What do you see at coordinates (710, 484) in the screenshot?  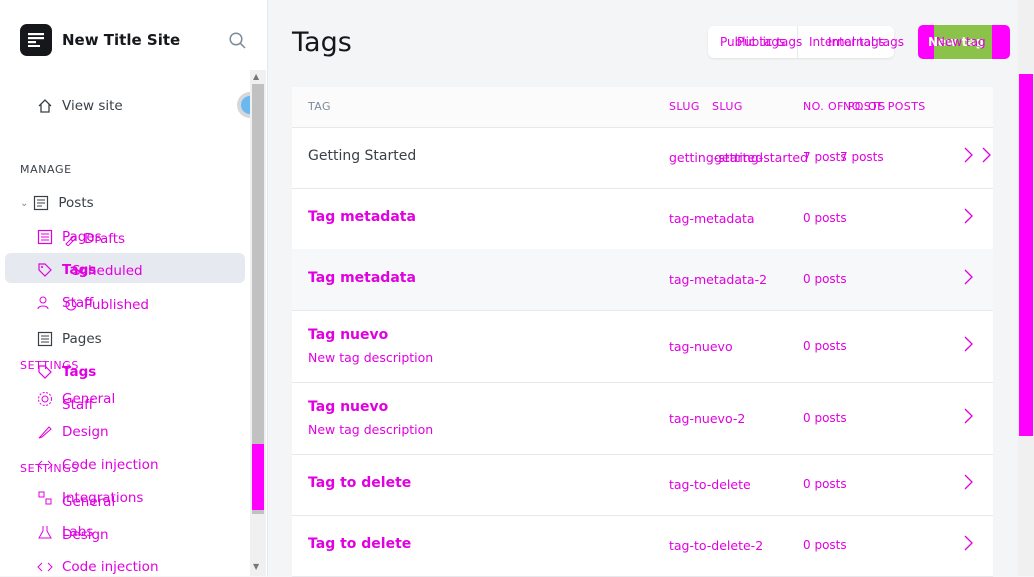 I see `tag-slug: tag-to-delete` at bounding box center [710, 484].